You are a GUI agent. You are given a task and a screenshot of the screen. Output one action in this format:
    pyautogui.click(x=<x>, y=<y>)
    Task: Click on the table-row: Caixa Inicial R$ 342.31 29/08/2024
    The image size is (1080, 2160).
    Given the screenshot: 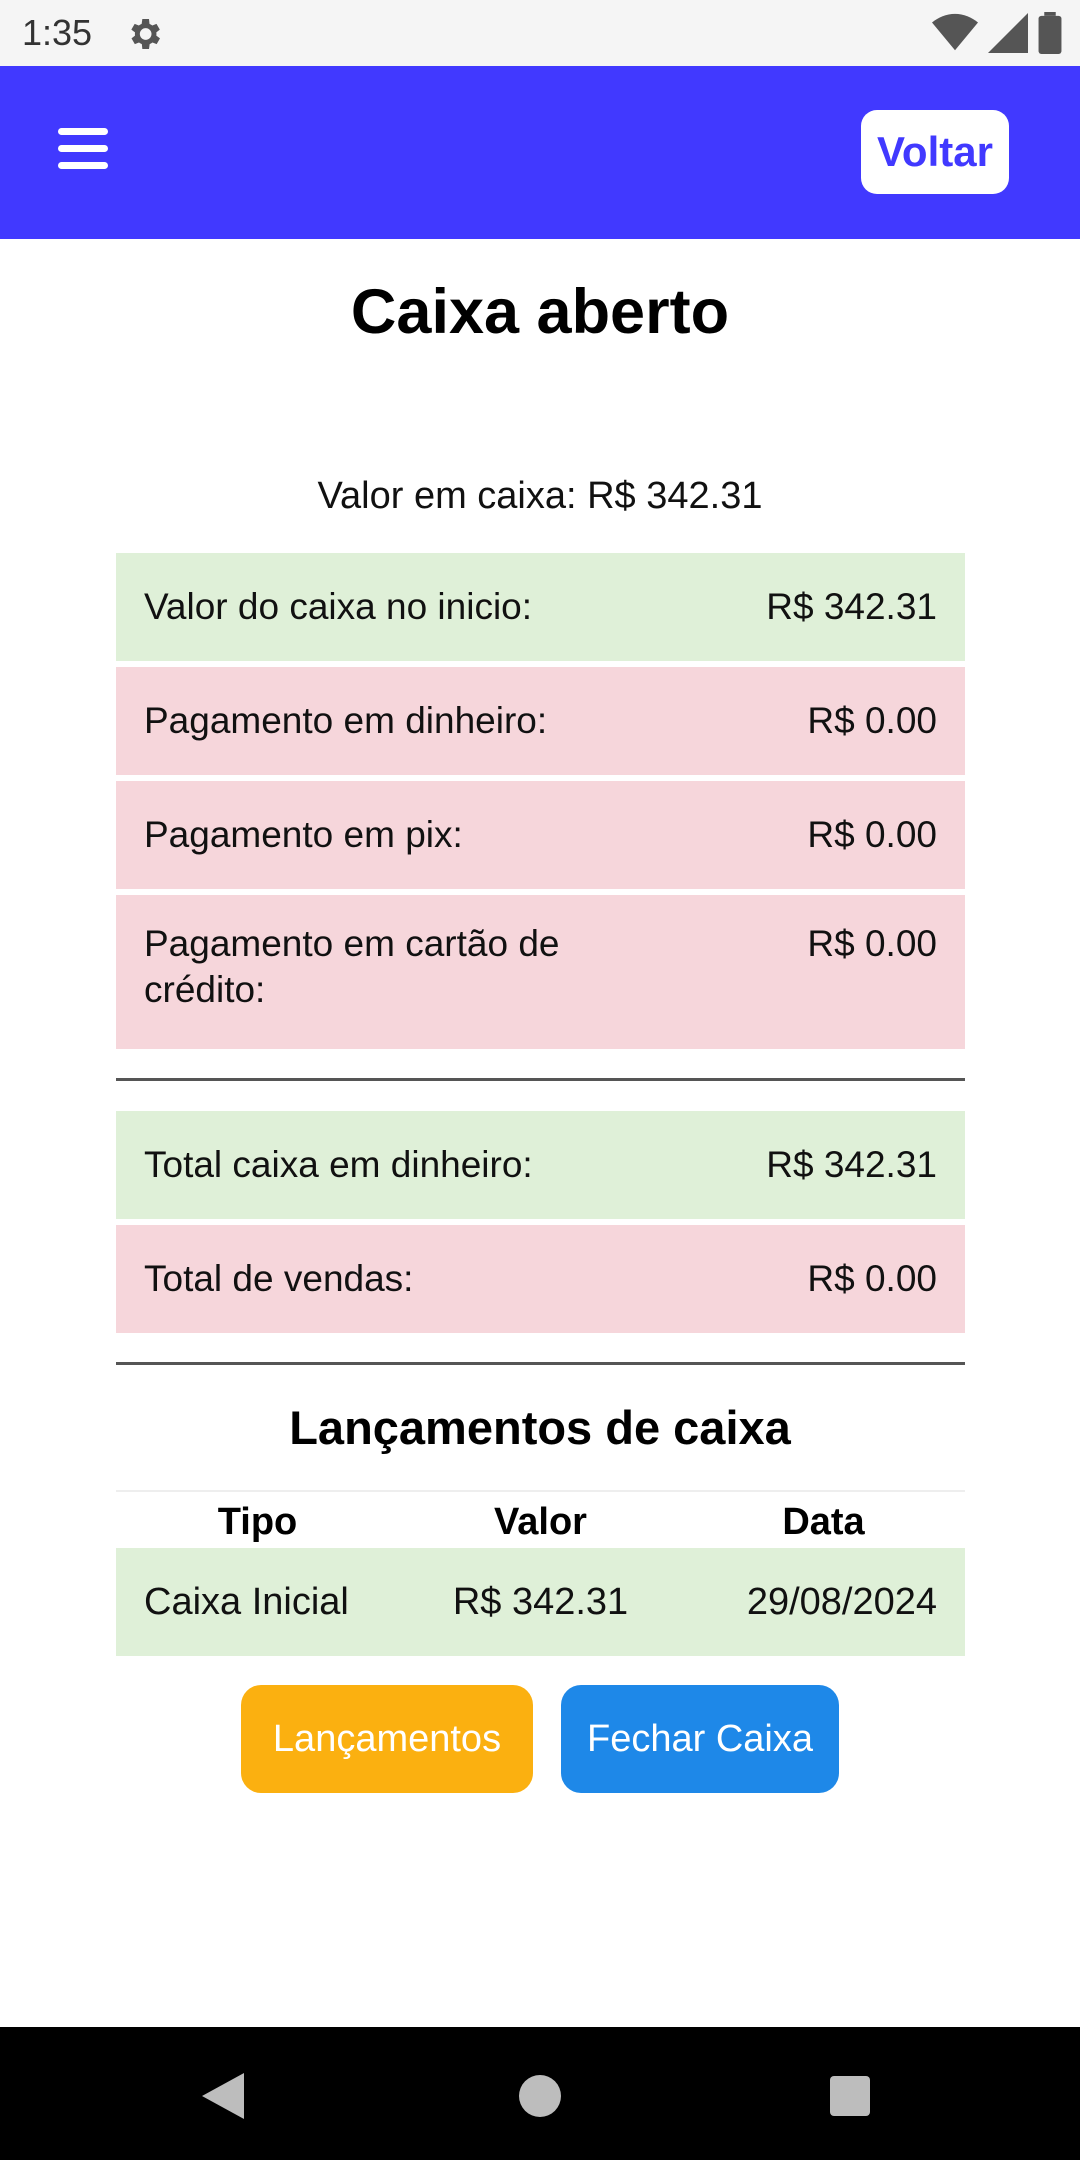 What is the action you would take?
    pyautogui.click(x=540, y=1602)
    